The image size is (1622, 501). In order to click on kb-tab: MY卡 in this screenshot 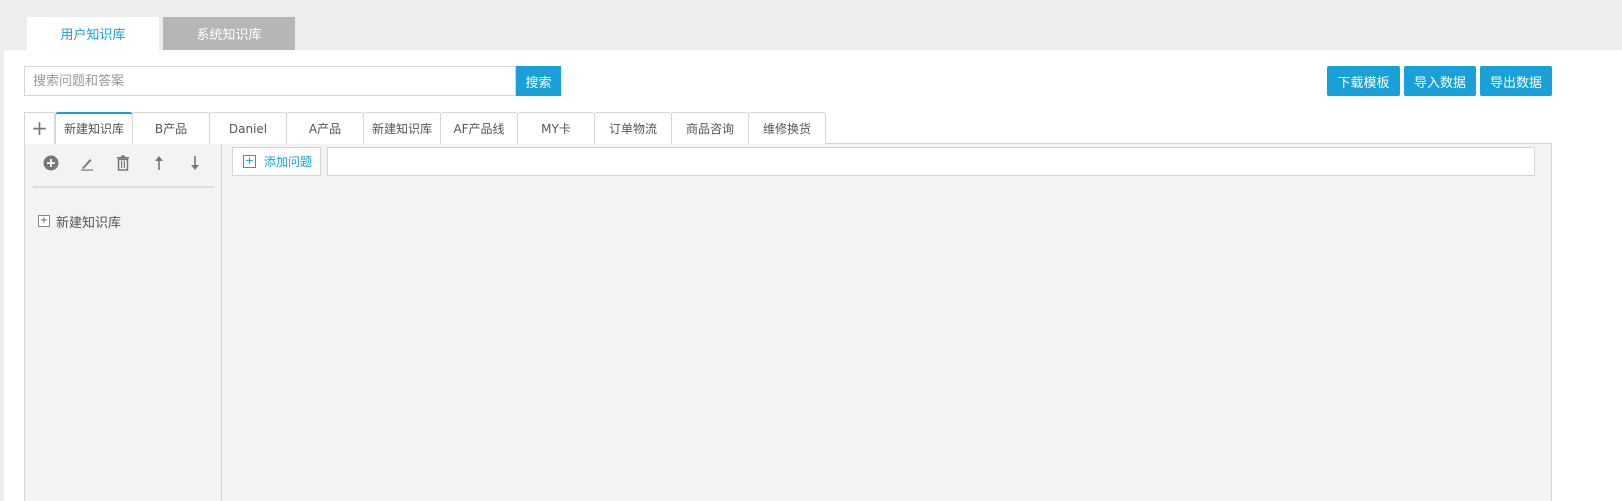, I will do `click(556, 128)`.